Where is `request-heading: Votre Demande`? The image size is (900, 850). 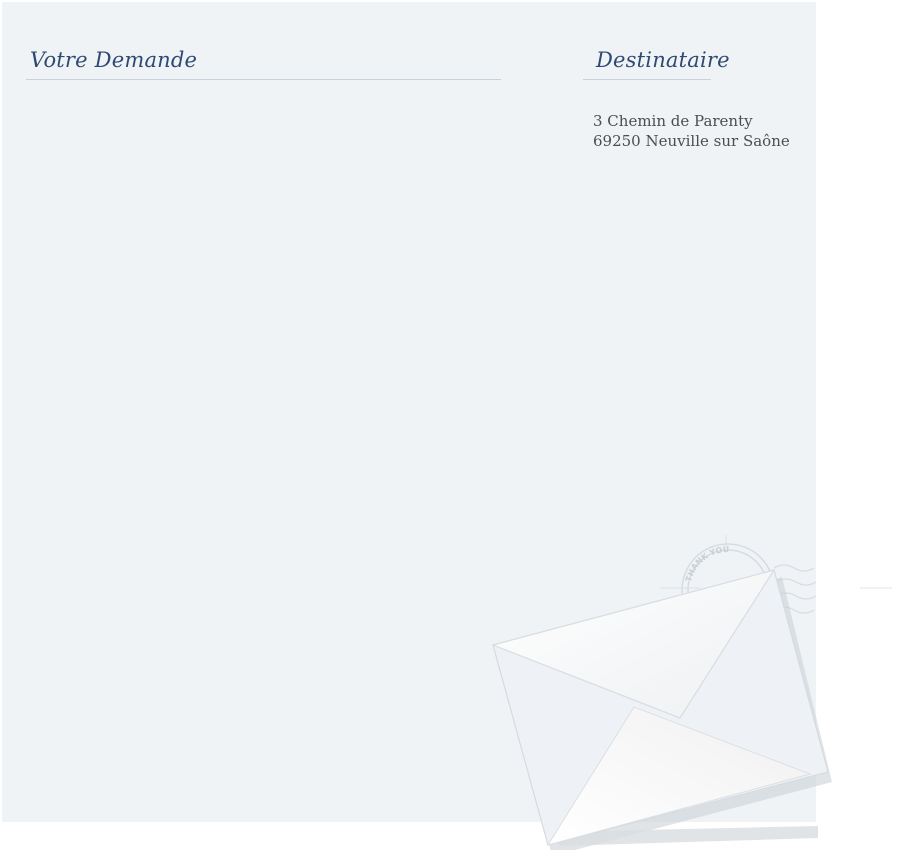 request-heading: Votre Demande is located at coordinates (114, 60).